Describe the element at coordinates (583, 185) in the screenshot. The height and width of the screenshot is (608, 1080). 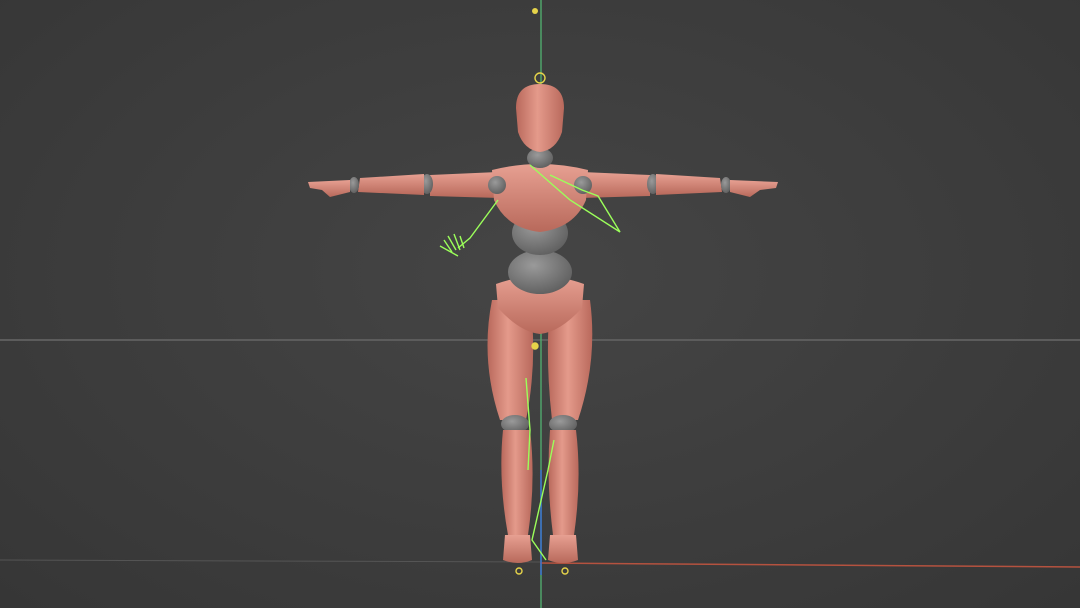
I see `right-shoulder-joint` at that location.